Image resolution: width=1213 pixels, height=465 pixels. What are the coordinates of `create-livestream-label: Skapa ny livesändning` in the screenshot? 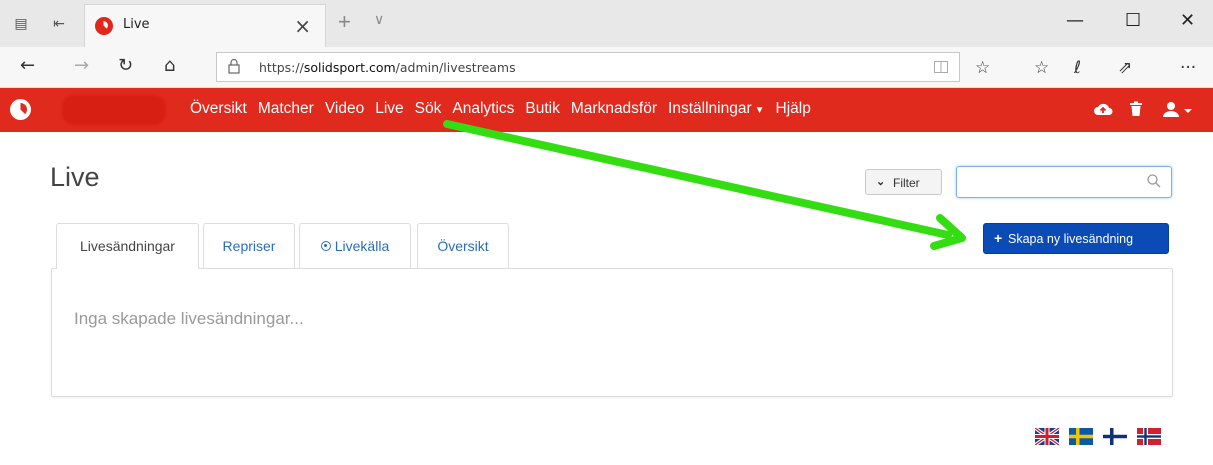 It's located at (1071, 239).